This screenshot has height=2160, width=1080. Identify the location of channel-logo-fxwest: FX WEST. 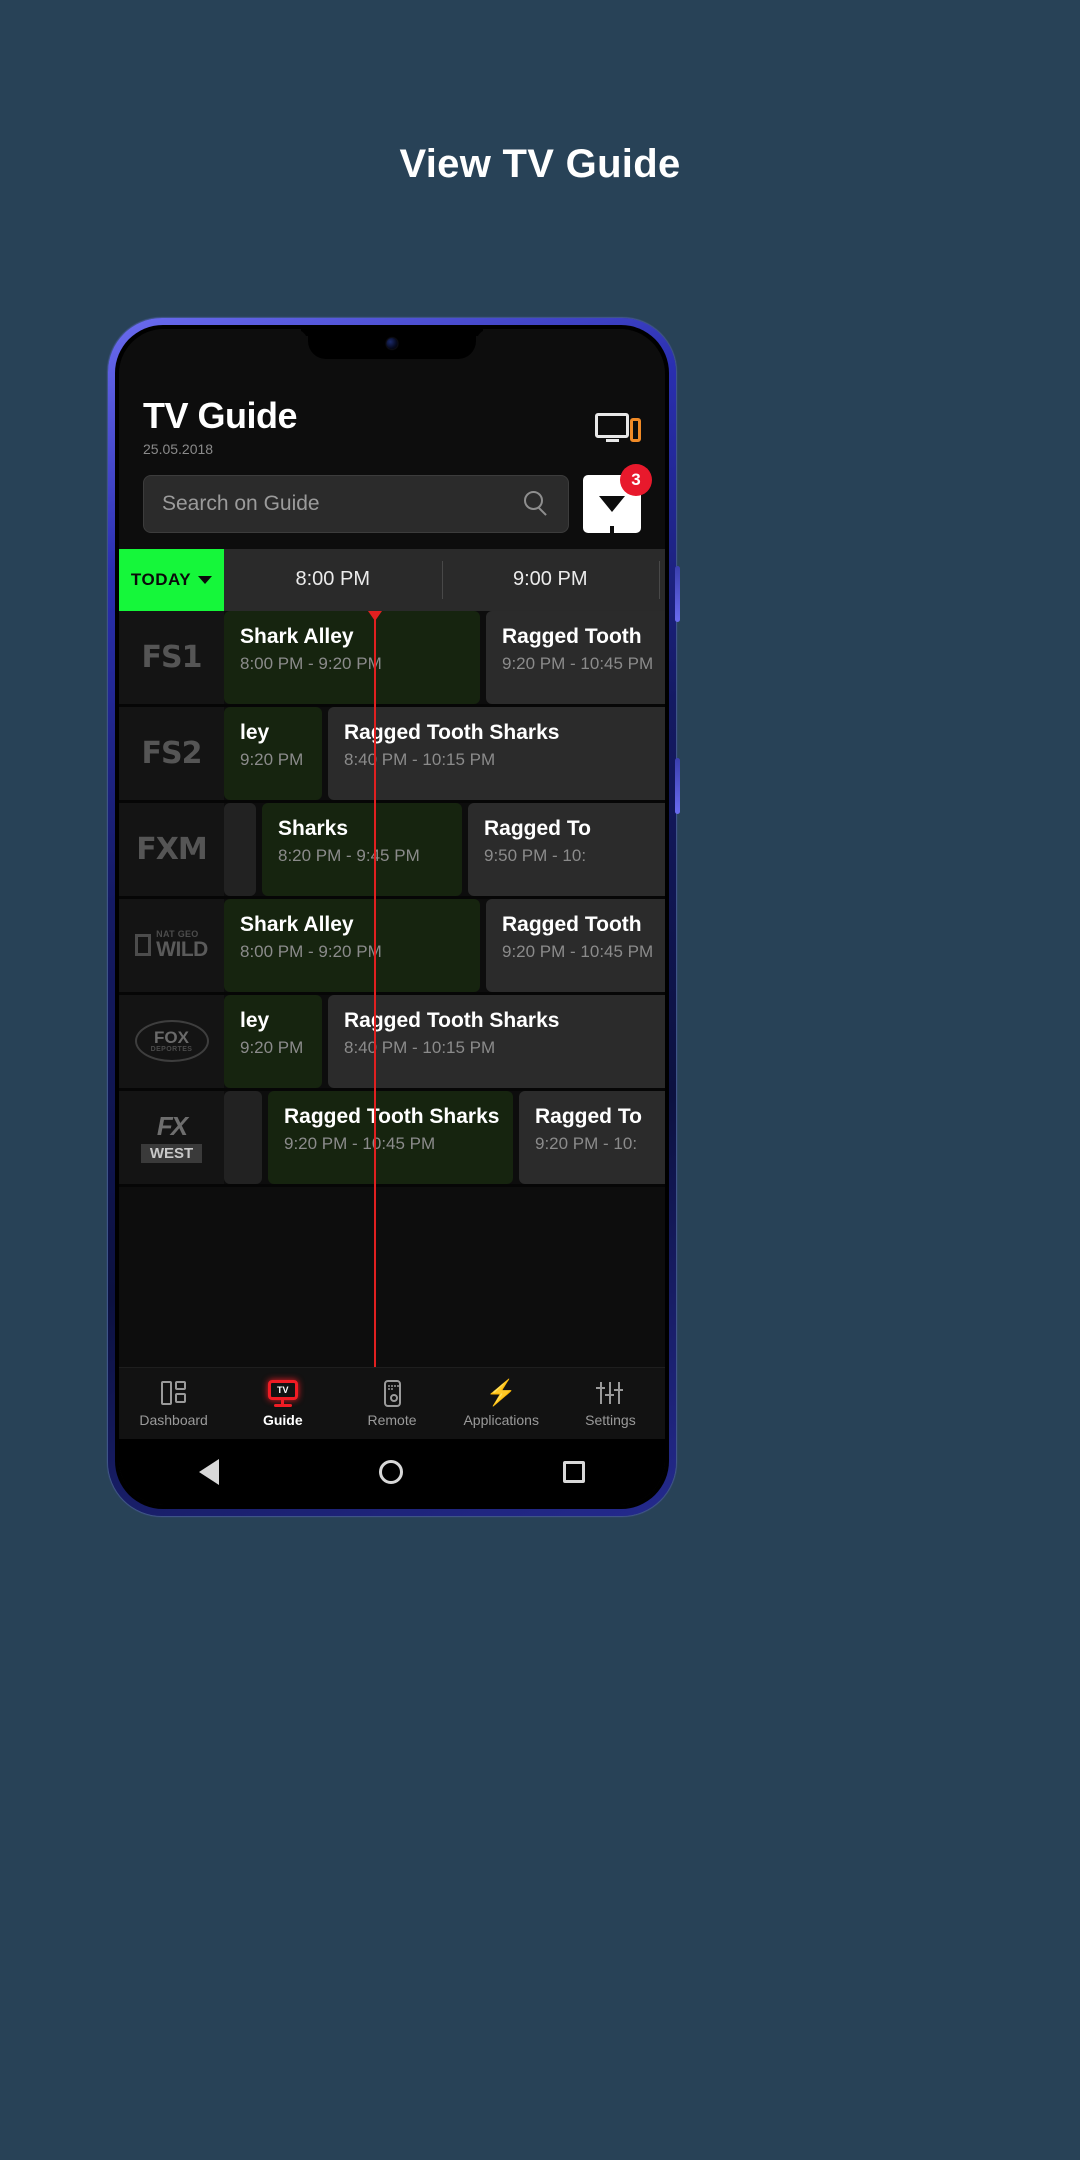
(171, 1137).